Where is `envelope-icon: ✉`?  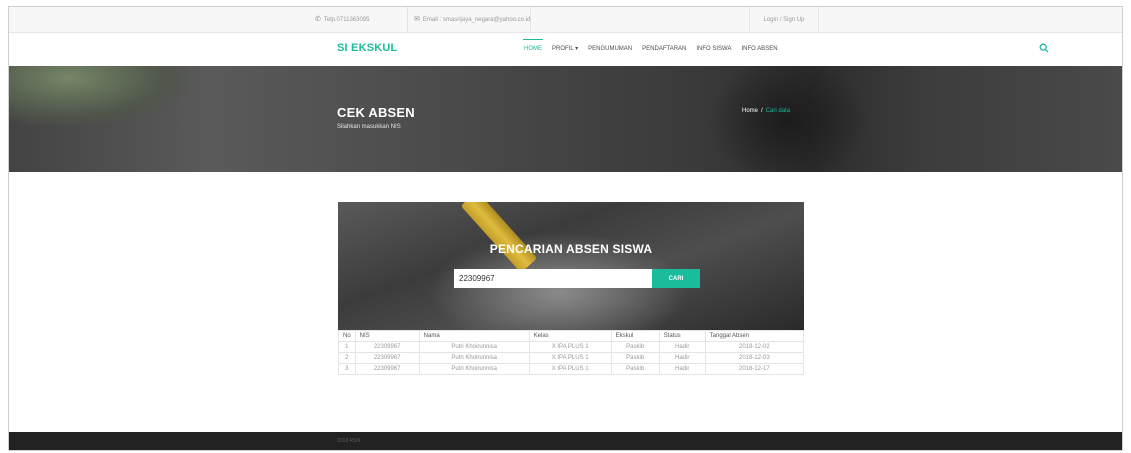
envelope-icon: ✉ is located at coordinates (417, 19).